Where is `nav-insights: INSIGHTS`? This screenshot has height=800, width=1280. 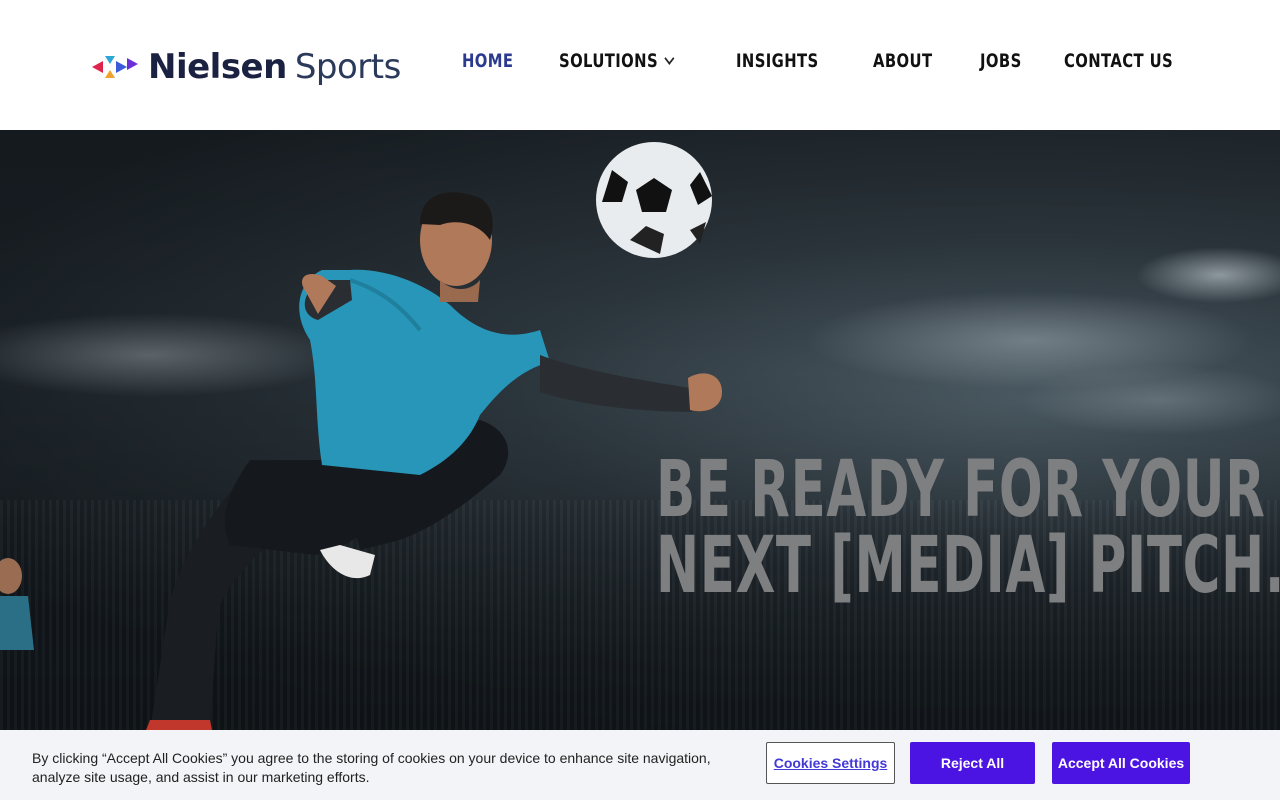
nav-insights: INSIGHTS is located at coordinates (777, 61).